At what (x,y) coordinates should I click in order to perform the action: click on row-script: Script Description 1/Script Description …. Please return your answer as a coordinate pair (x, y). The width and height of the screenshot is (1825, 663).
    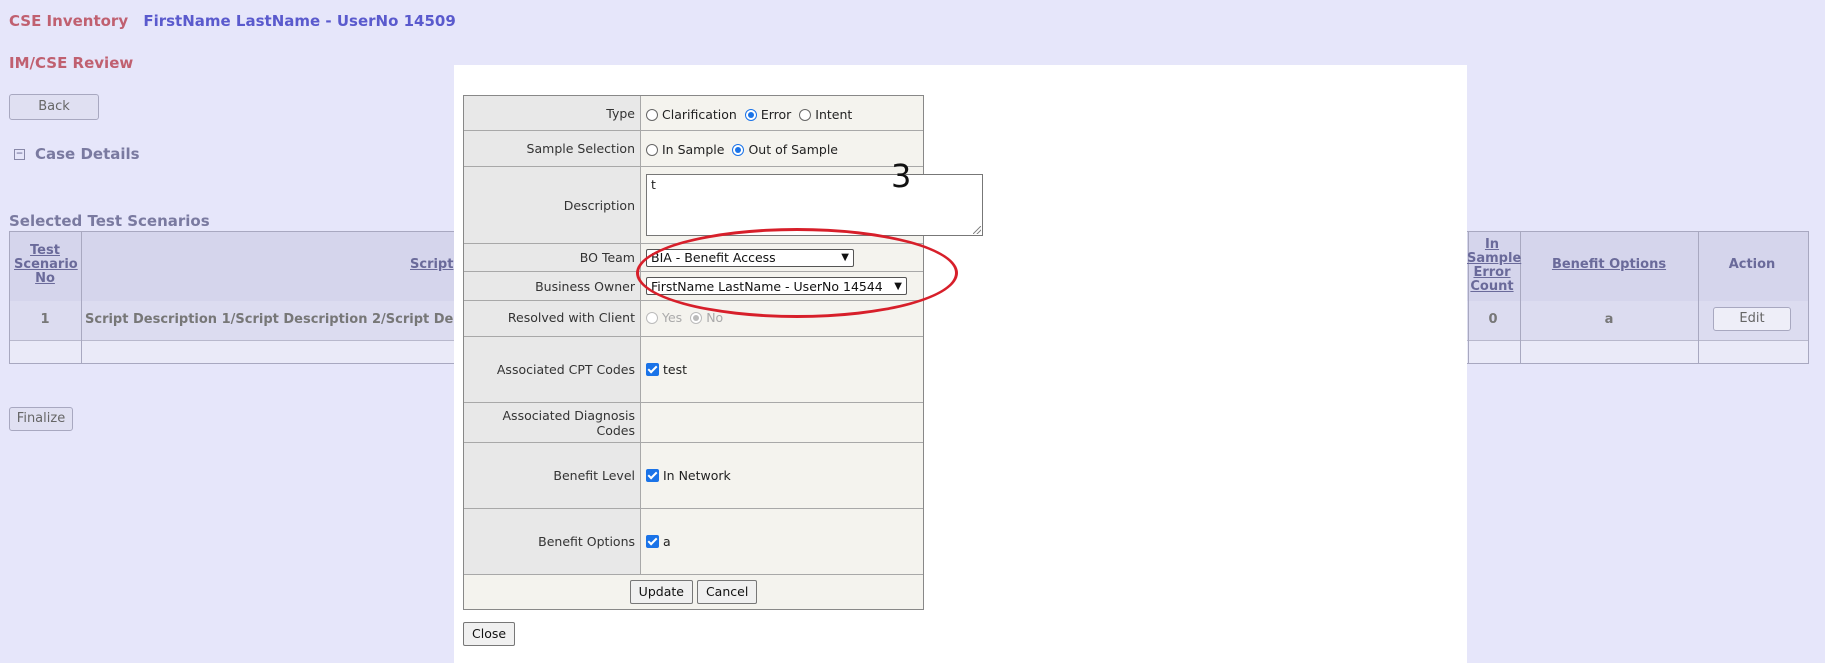
    Looking at the image, I should click on (277, 319).